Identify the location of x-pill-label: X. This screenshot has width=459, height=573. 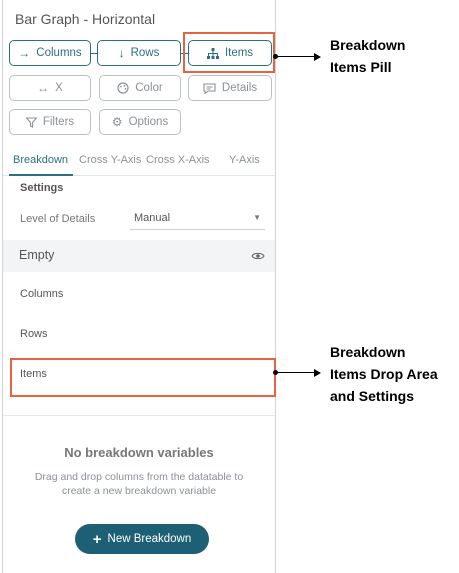
(59, 88).